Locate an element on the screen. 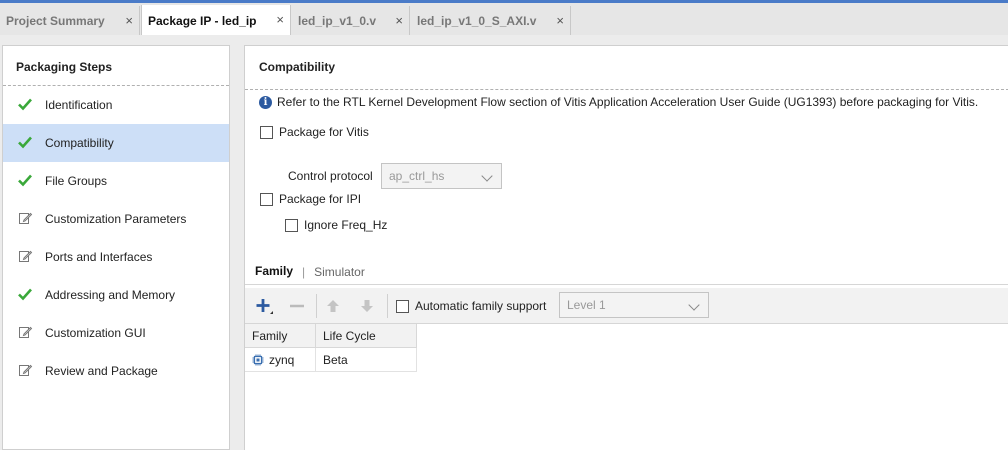 Image resolution: width=1008 pixels, height=450 pixels. tab-label: led_ip_v1_0_S_AXI.v is located at coordinates (477, 20).